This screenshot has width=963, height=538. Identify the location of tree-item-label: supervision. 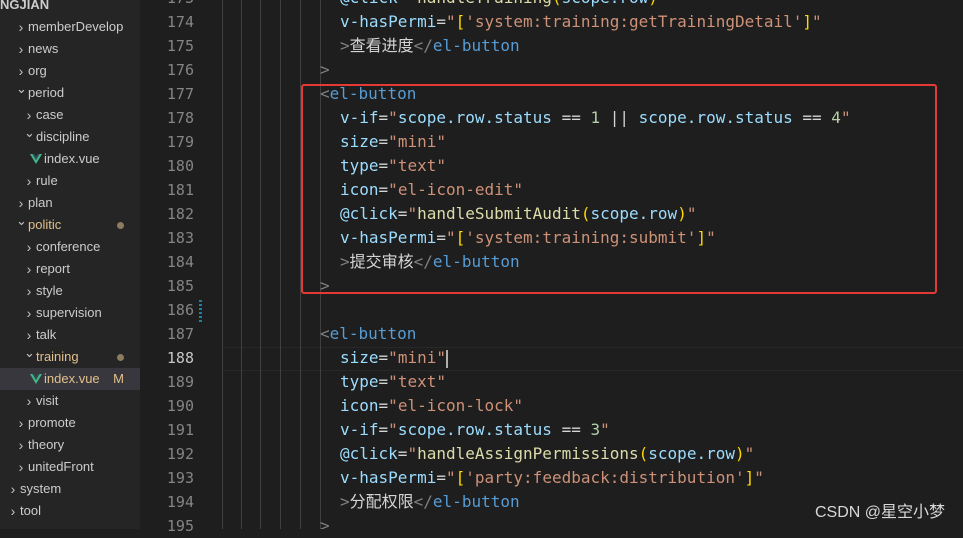
(69, 312).